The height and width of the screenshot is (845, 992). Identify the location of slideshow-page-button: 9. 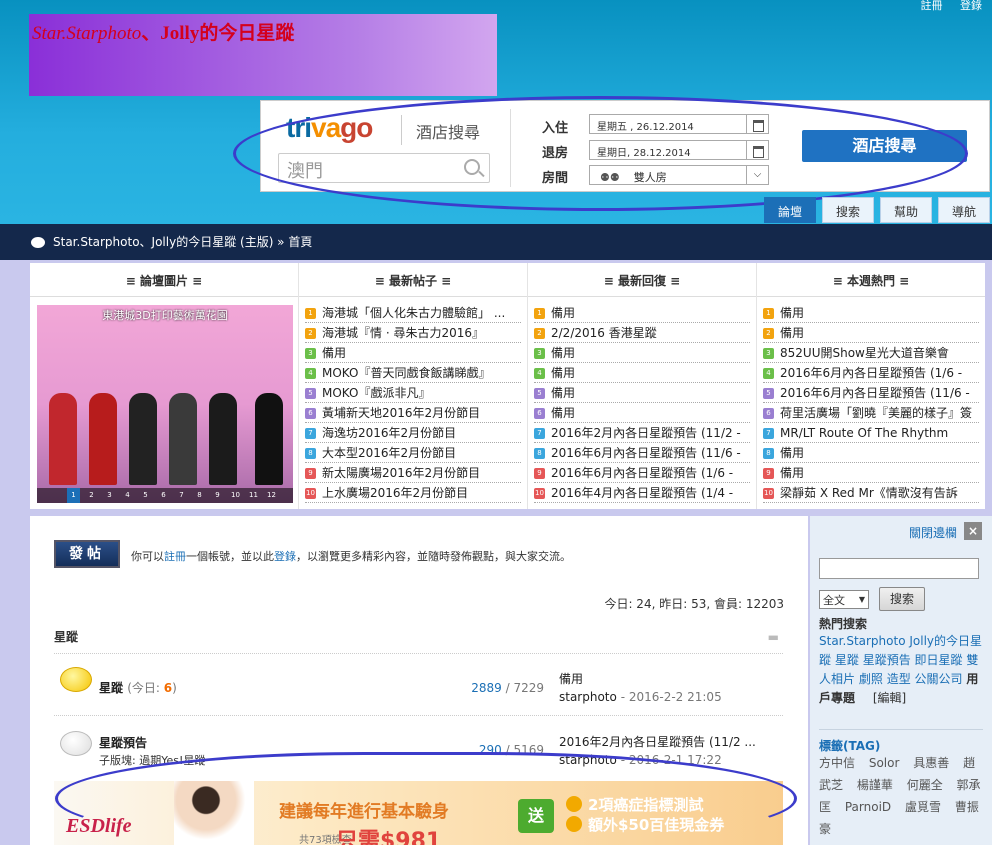
(217, 495).